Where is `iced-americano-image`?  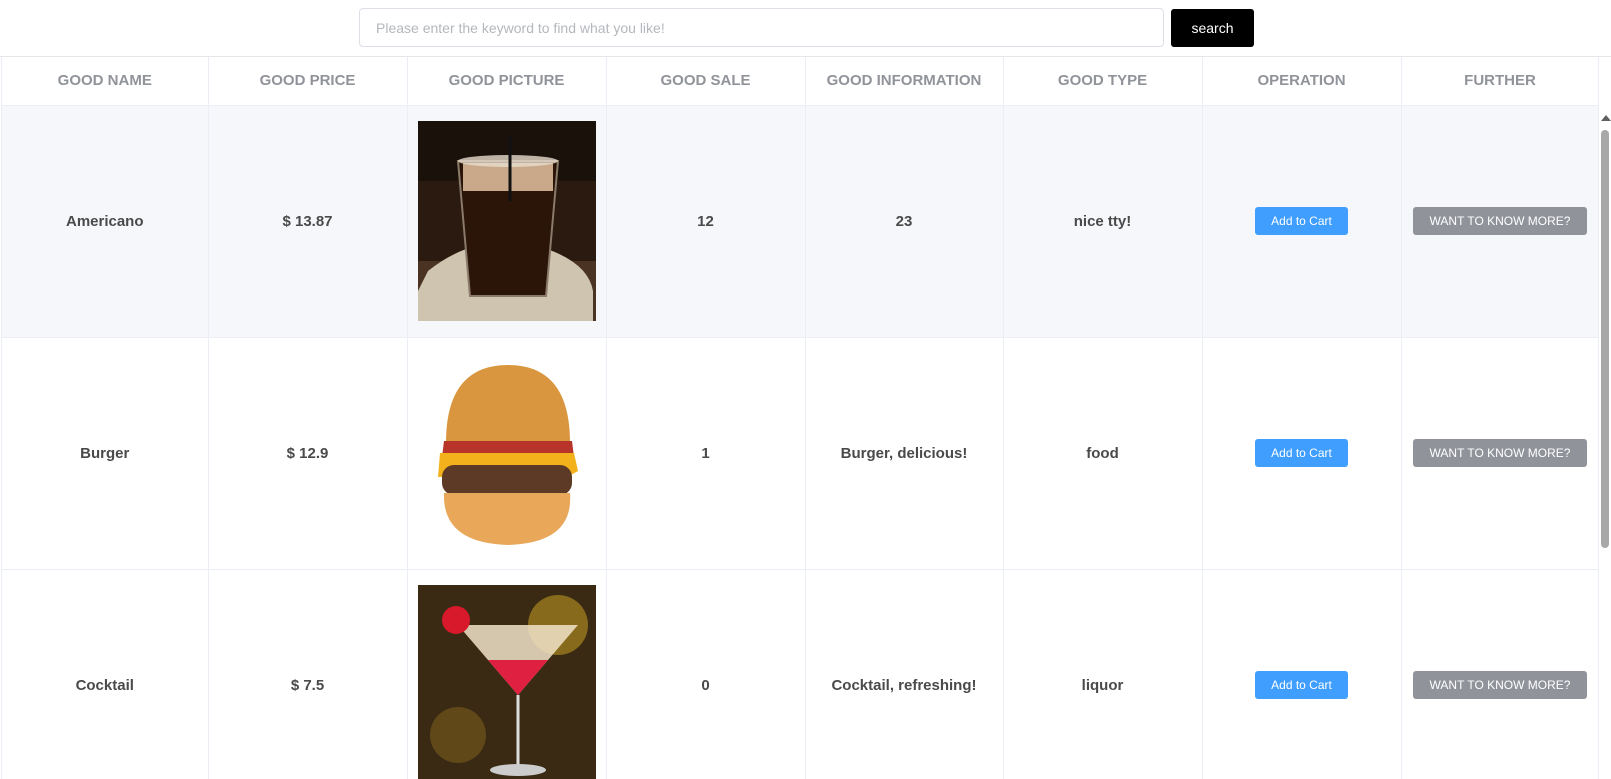
iced-americano-image is located at coordinates (506, 221).